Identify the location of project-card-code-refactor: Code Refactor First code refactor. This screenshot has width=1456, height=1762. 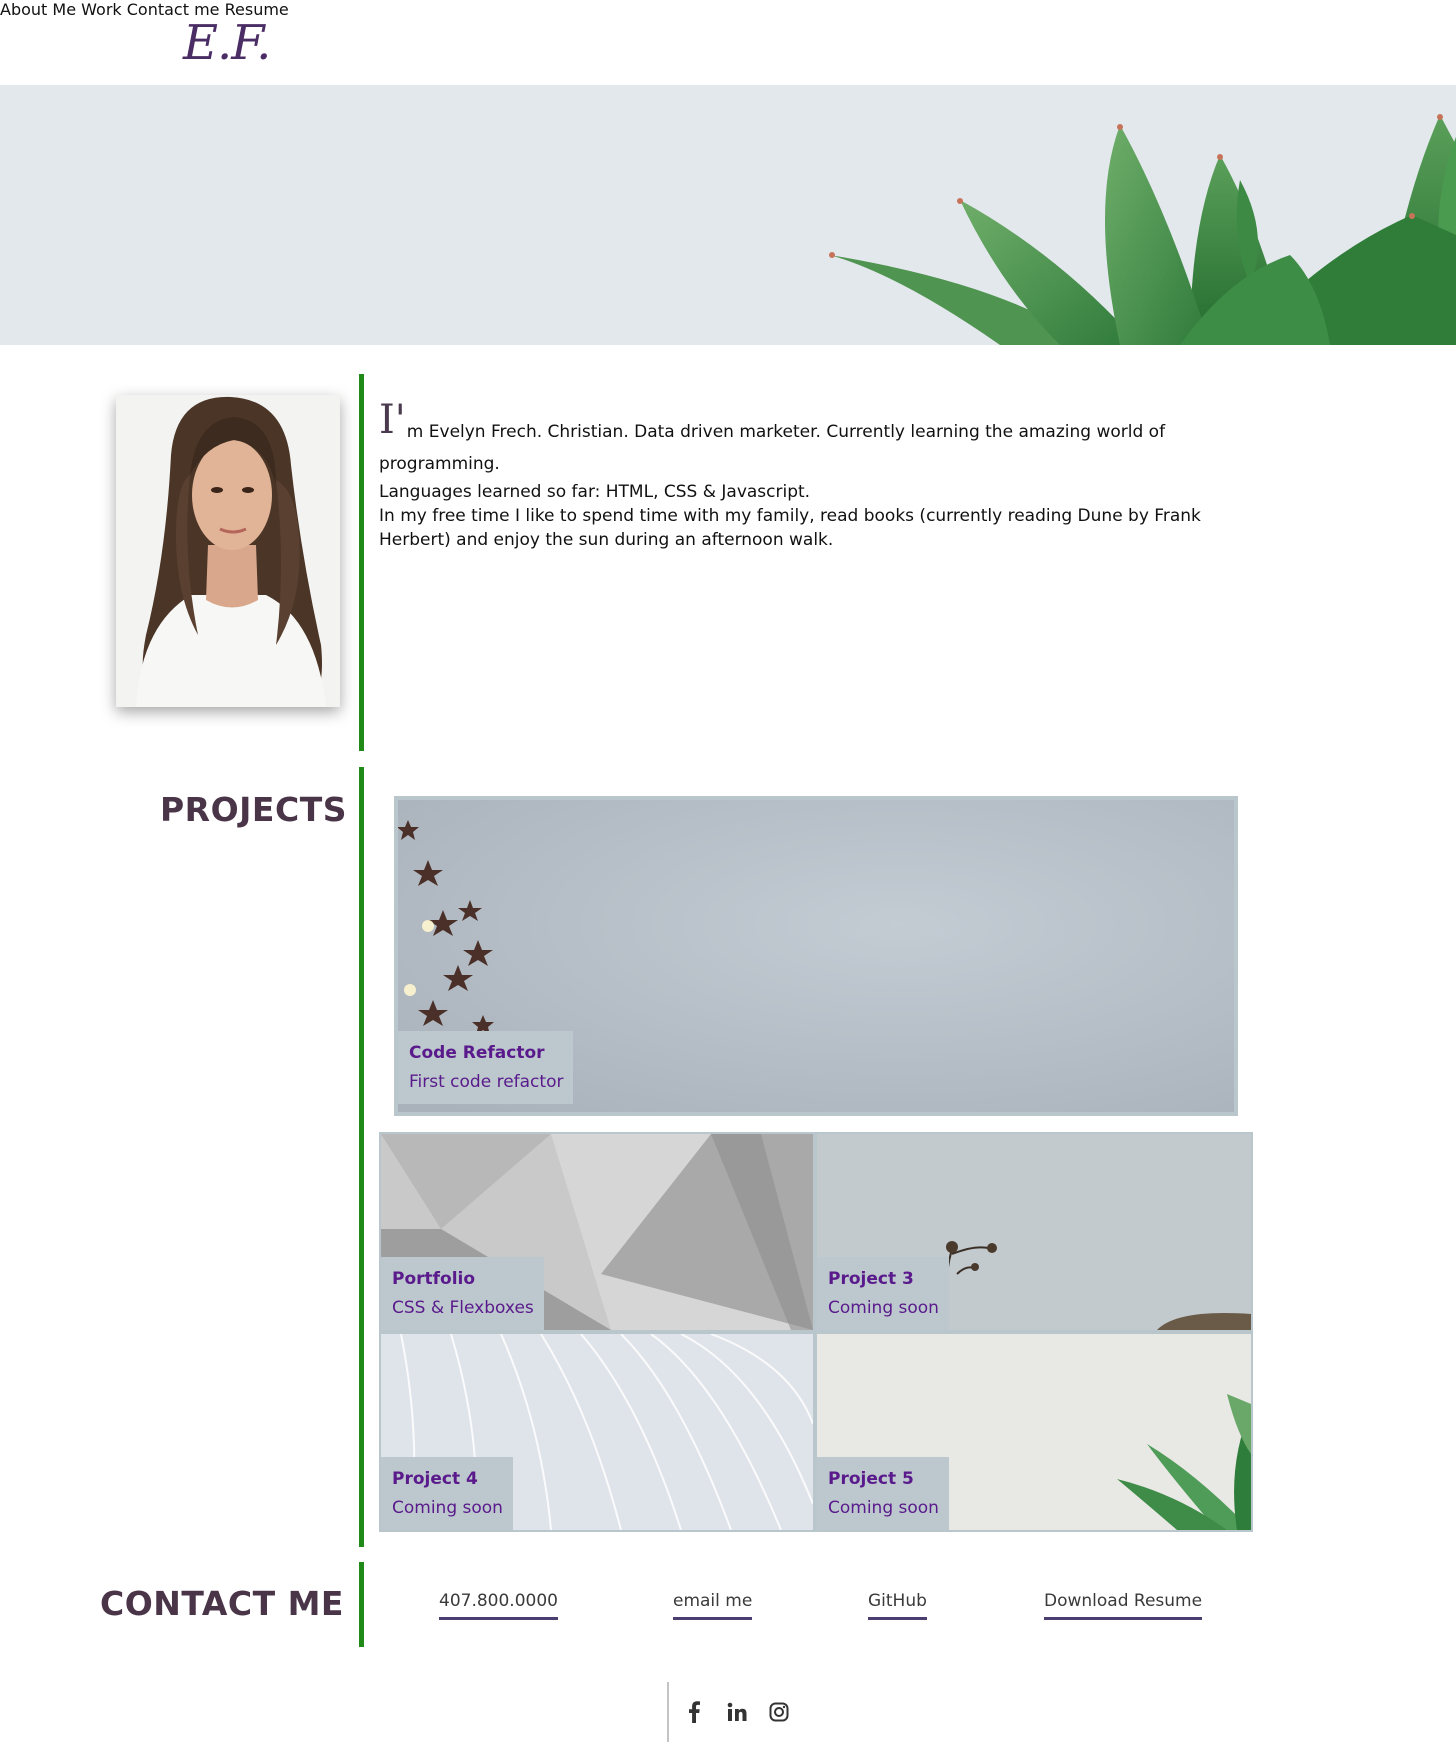
(816, 956).